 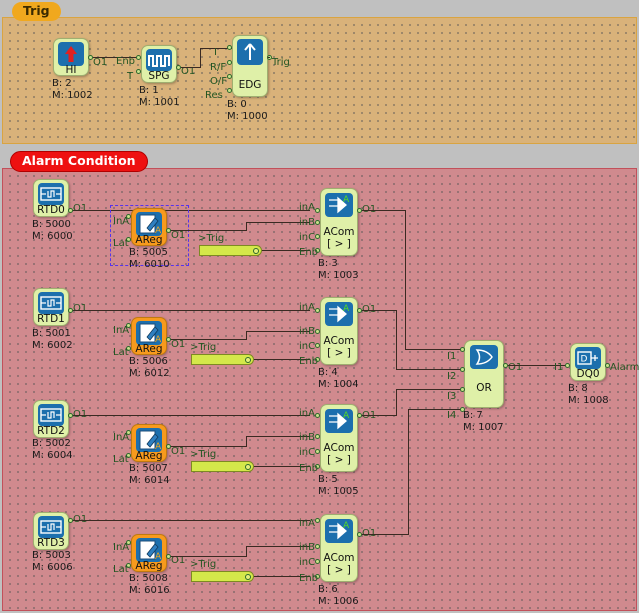 What do you see at coordinates (148, 361) in the screenshot?
I see `block-areg1-b: B: 5006` at bounding box center [148, 361].